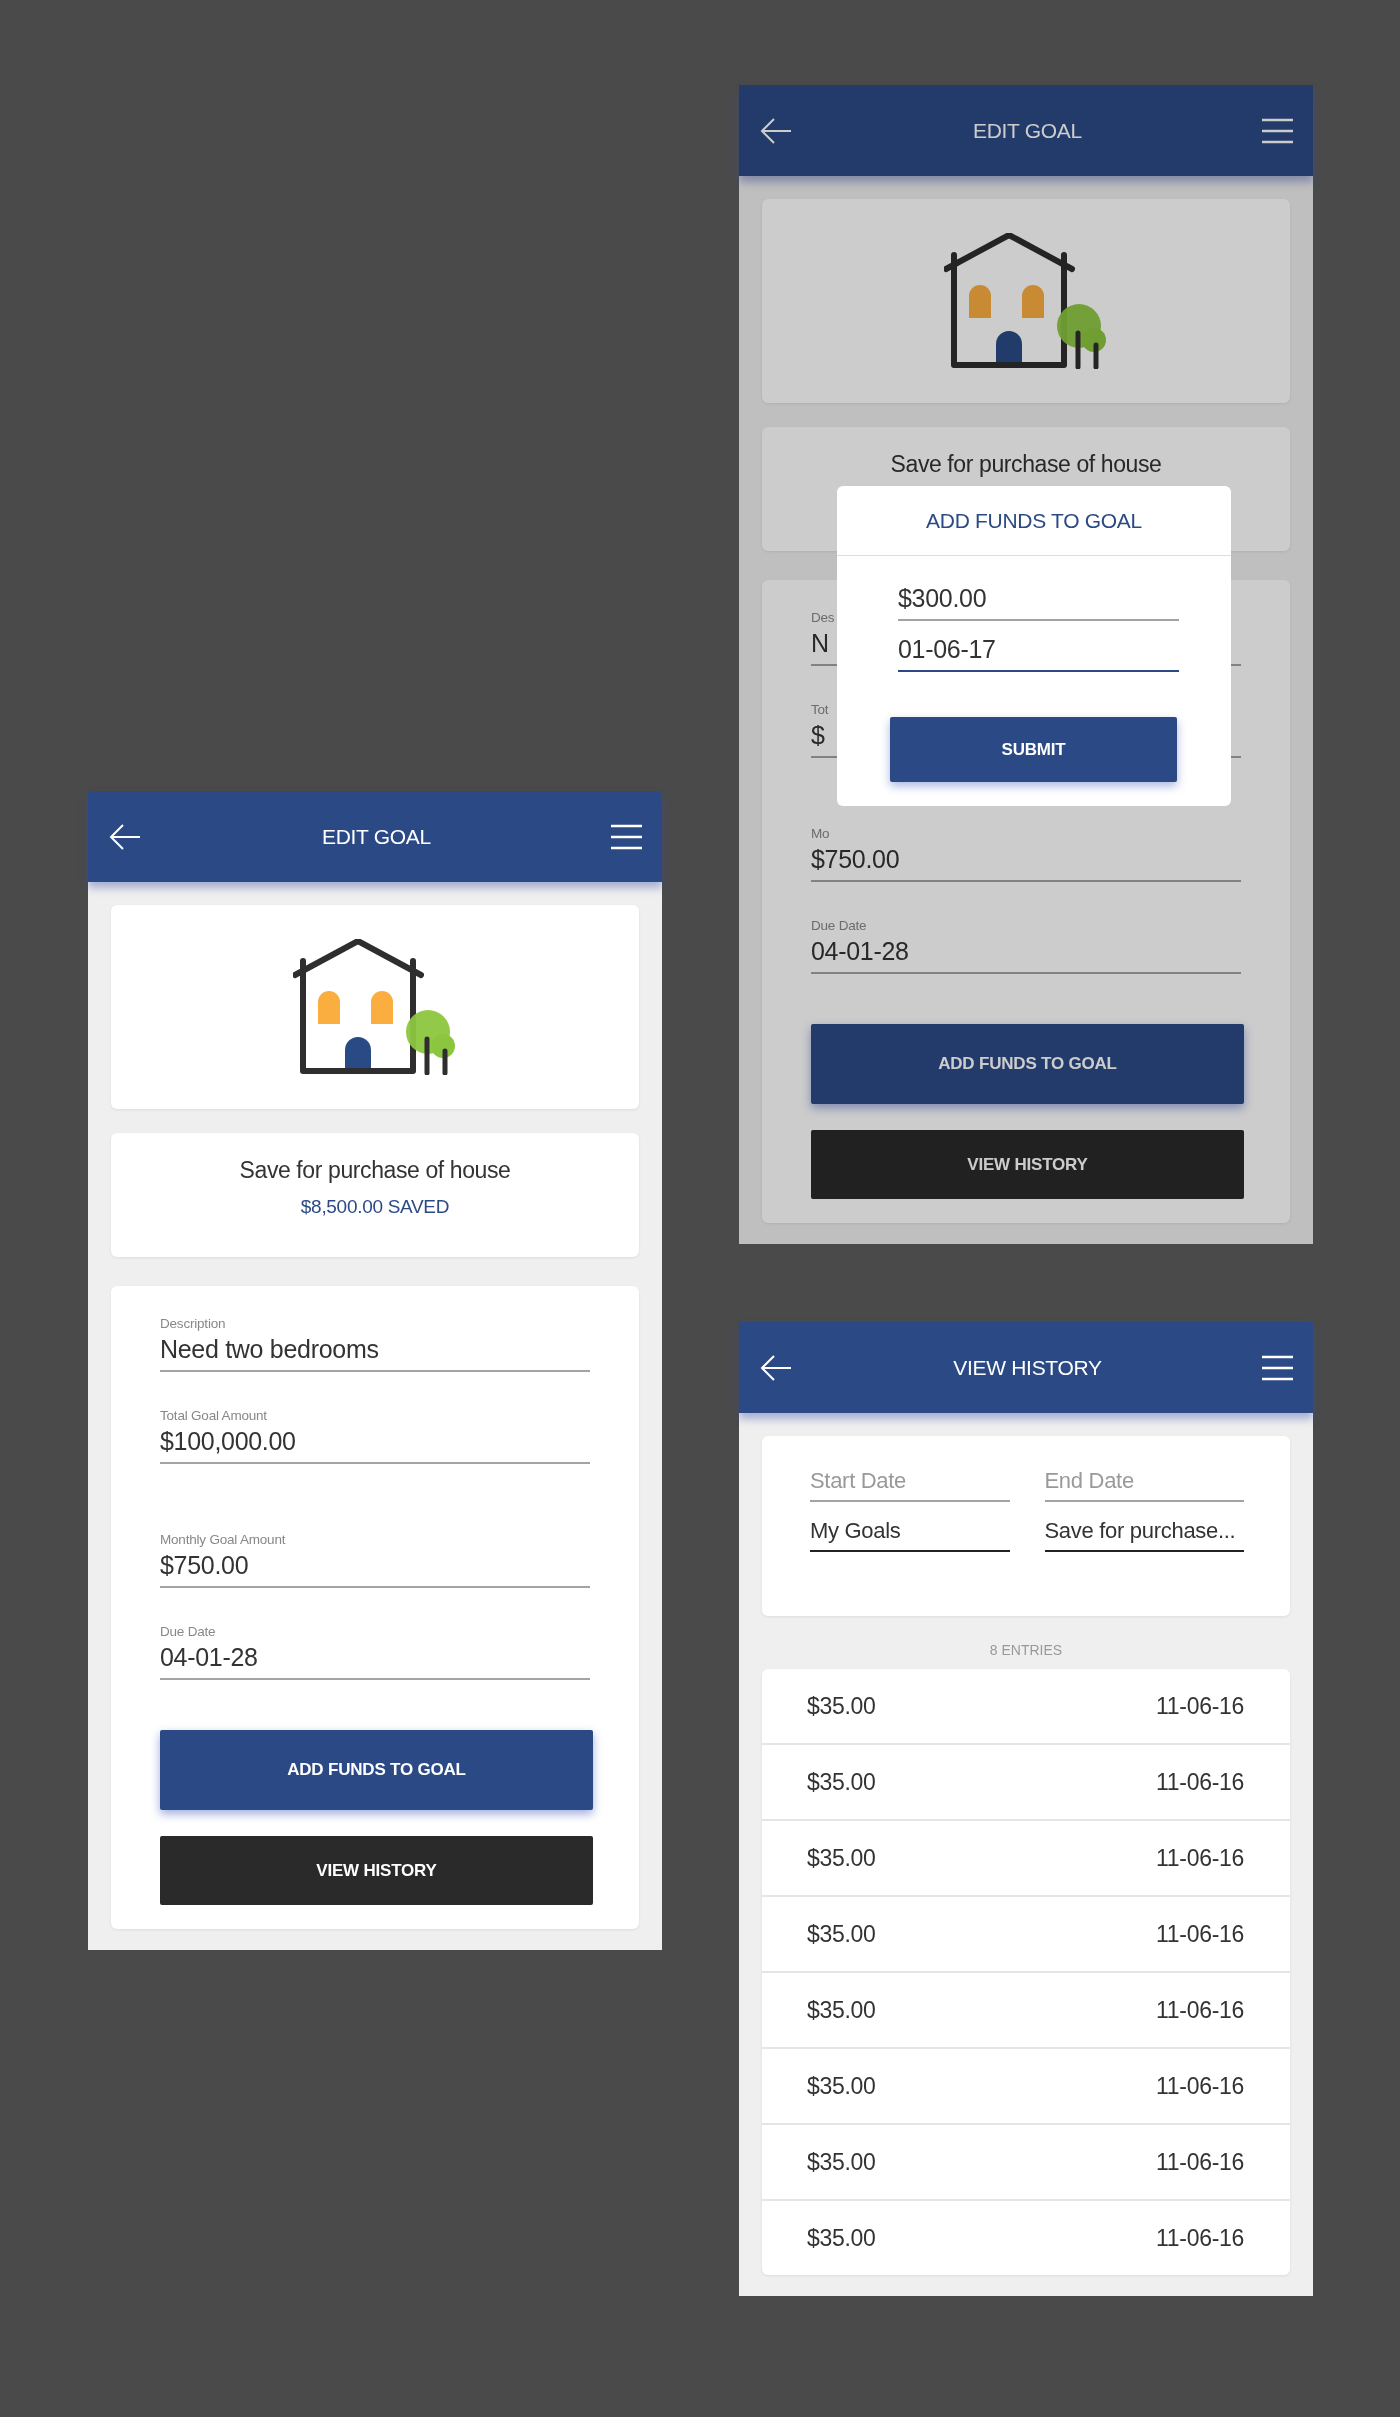  Describe the element at coordinates (910, 1483) in the screenshot. I see `date-field: Start Date` at that location.